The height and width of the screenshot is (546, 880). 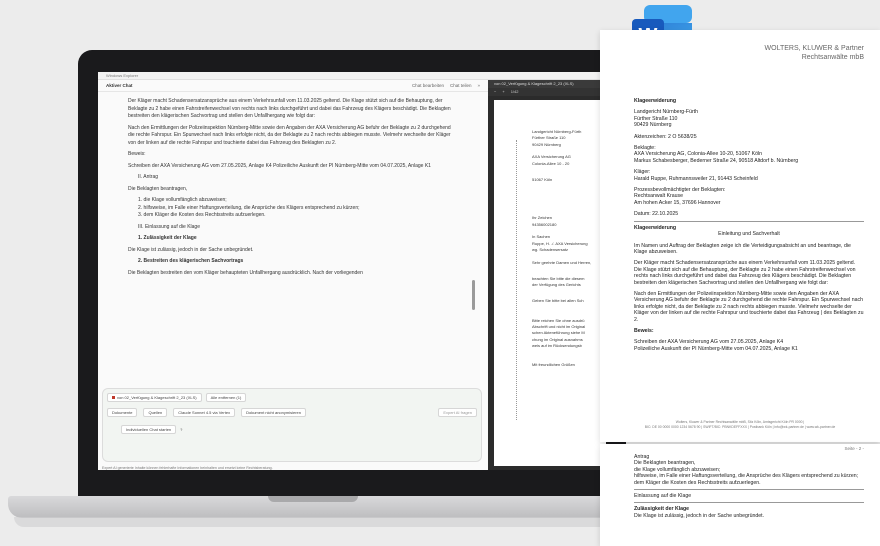 I want to click on pdf-text-line: In Sachen, so click(x=541, y=237).